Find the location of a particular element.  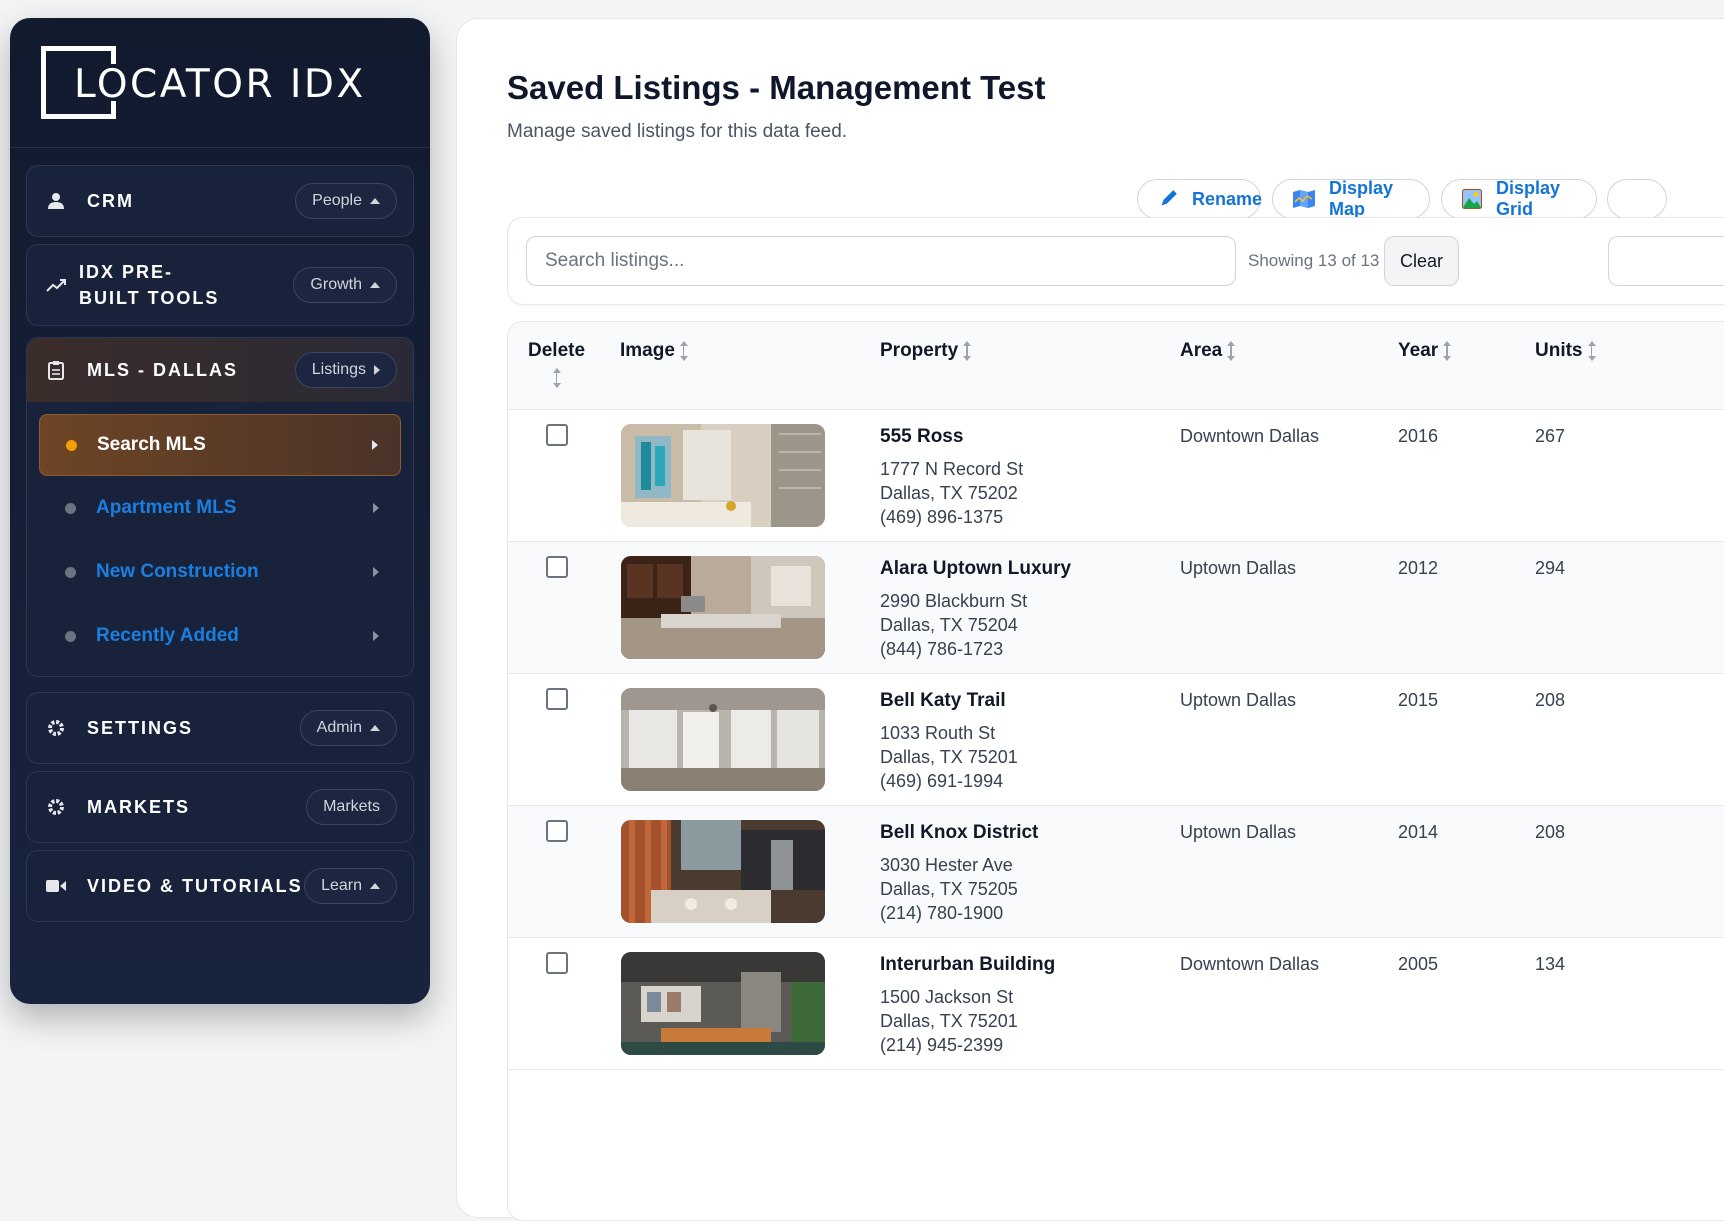

property-name: Alara Uptown Luxury is located at coordinates (975, 569).